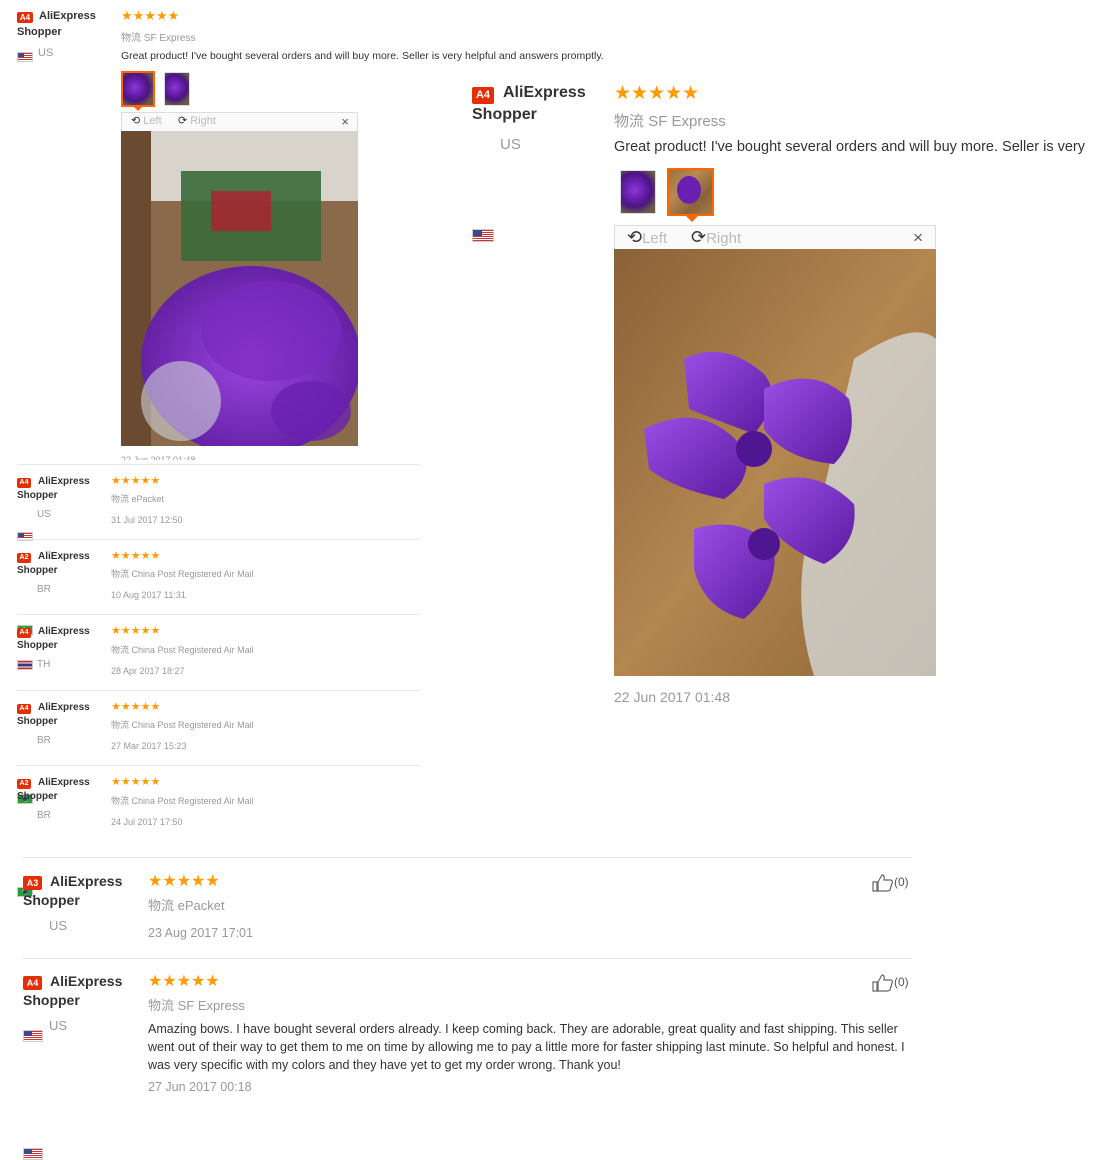 The height and width of the screenshot is (1160, 1100). I want to click on image-viewer-toolbar: ⟲ Left ⟳ Right ×, so click(239, 121).